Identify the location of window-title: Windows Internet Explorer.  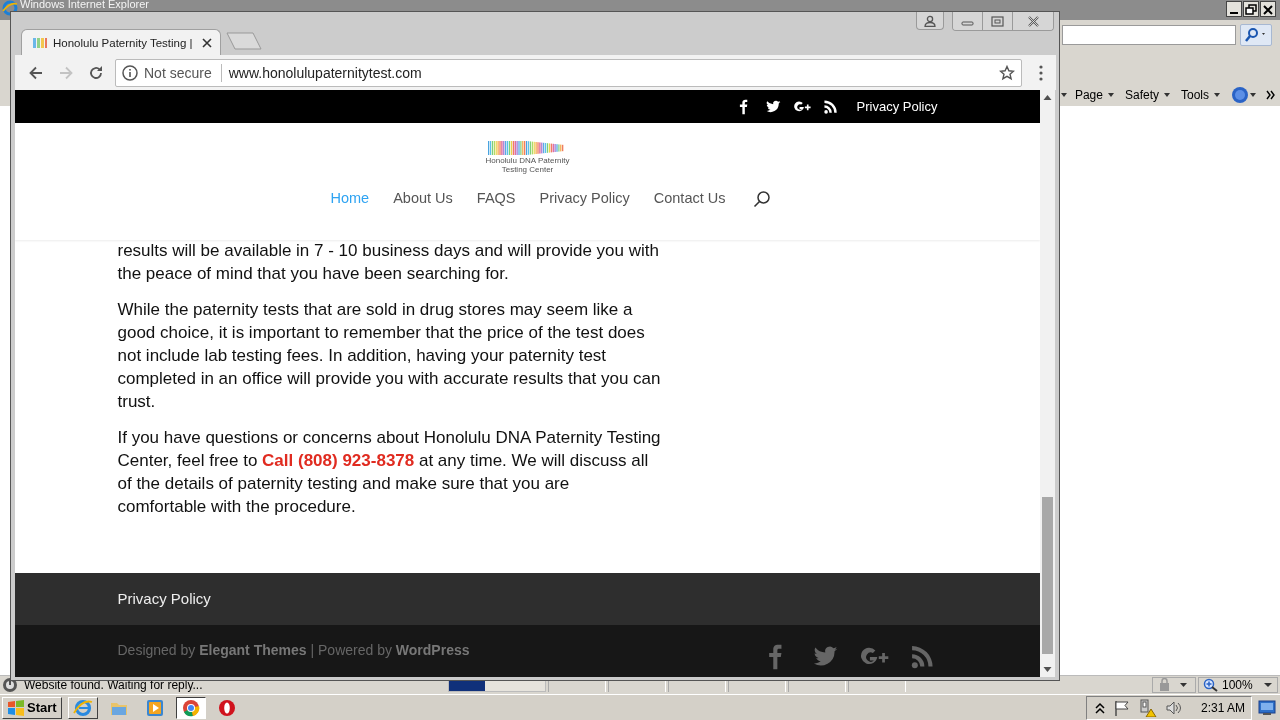
(84, 5).